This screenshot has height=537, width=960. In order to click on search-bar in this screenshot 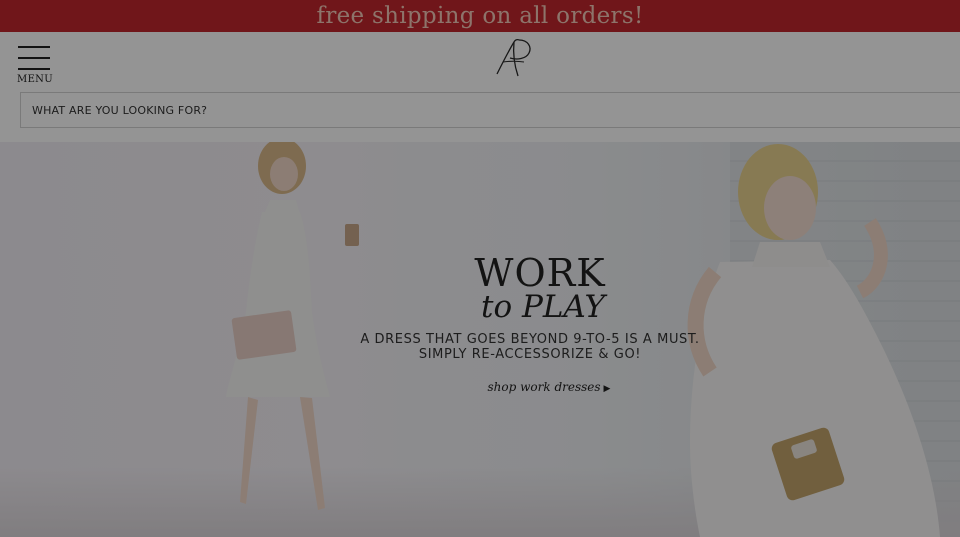, I will do `click(490, 110)`.